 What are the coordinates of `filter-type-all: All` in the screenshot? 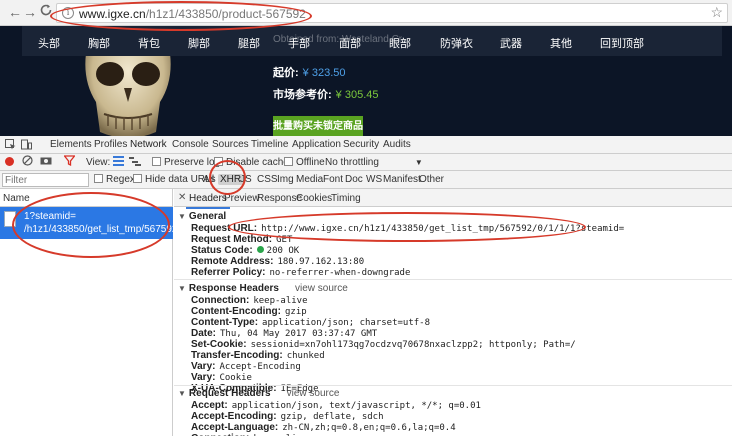 It's located at (208, 179).